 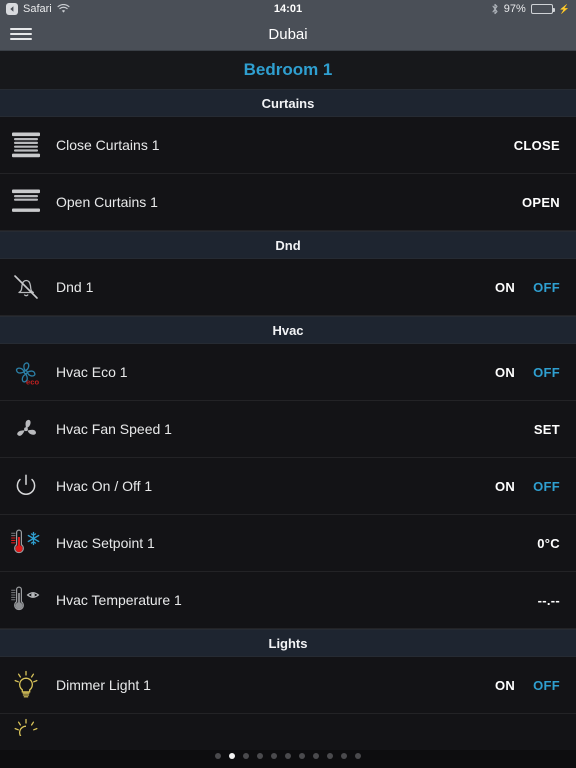 I want to click on battery-percent-label: 97%, so click(x=514, y=9).